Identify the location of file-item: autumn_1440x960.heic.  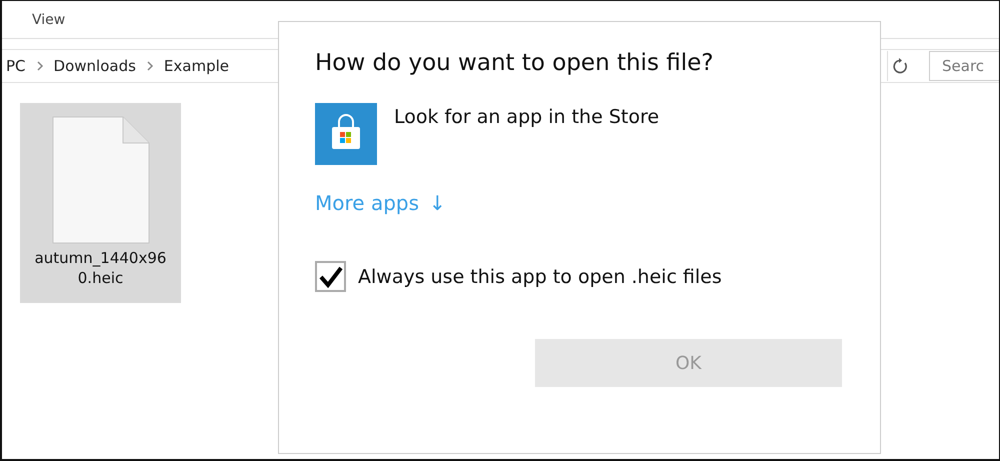
(100, 203).